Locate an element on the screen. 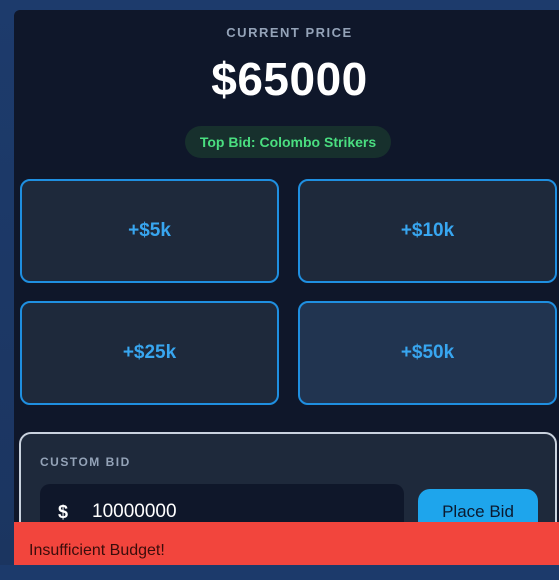  error-toast: Insufficient Budget! is located at coordinates (286, 543).